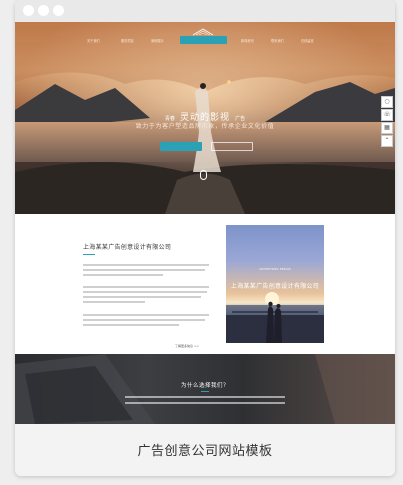  Describe the element at coordinates (387, 141) in the screenshot. I see `top-icon: ⌃` at that location.